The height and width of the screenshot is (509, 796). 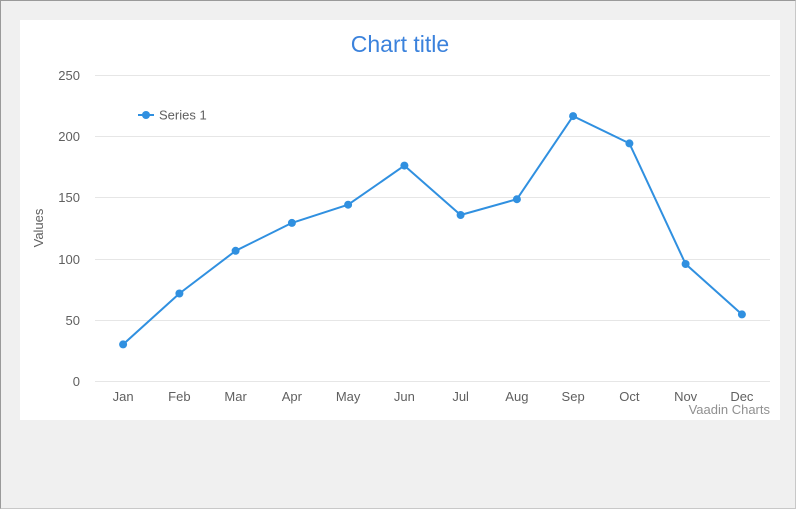 What do you see at coordinates (76, 381) in the screenshot?
I see `y-tick-label: 0` at bounding box center [76, 381].